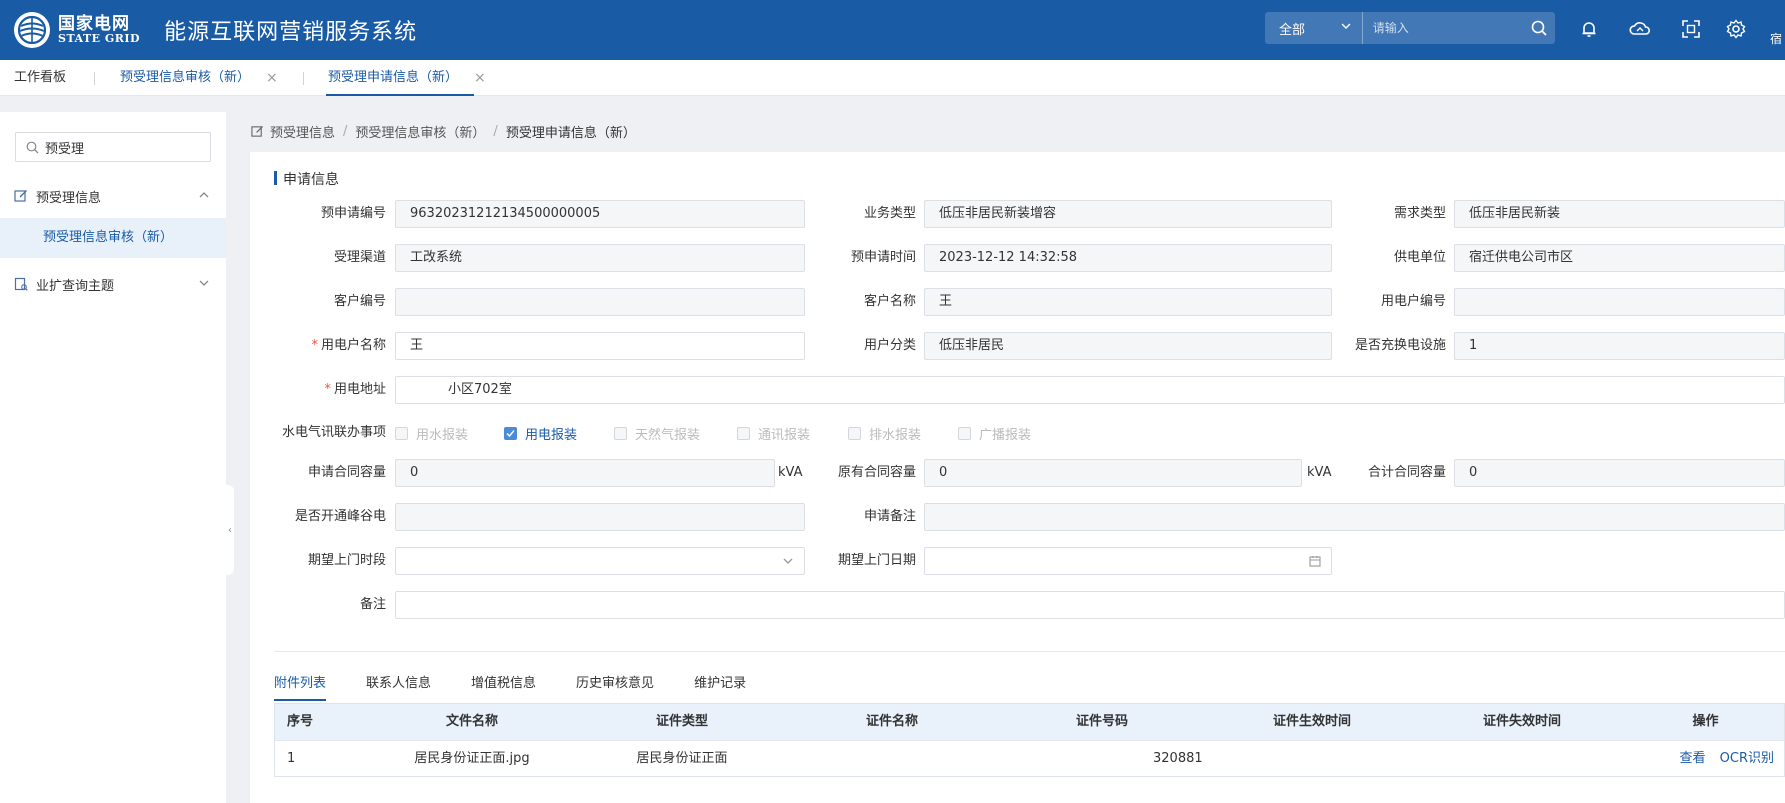 The image size is (1785, 803). Describe the element at coordinates (1311, 721) in the screenshot. I see `col-header: 证件生效时间` at that location.